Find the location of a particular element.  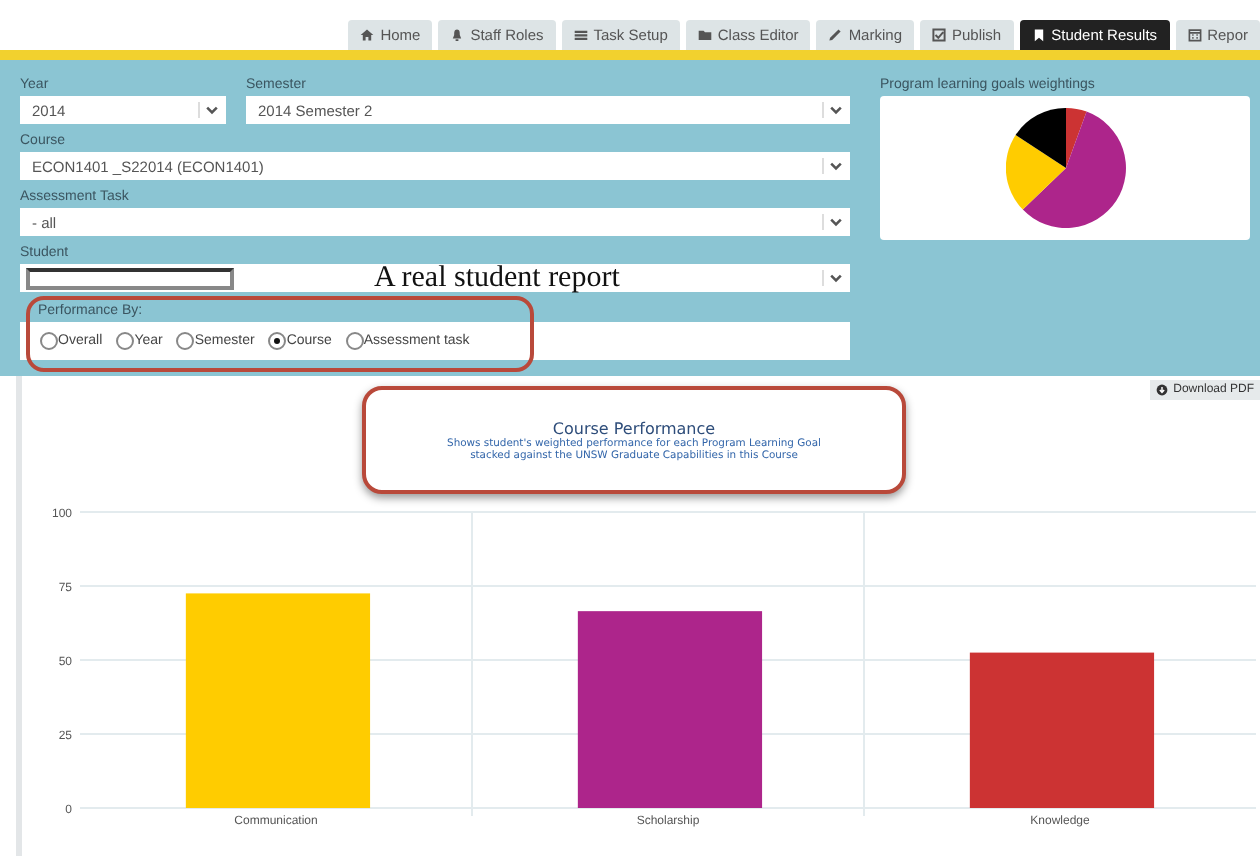

bookmark-icon is located at coordinates (1038, 35).